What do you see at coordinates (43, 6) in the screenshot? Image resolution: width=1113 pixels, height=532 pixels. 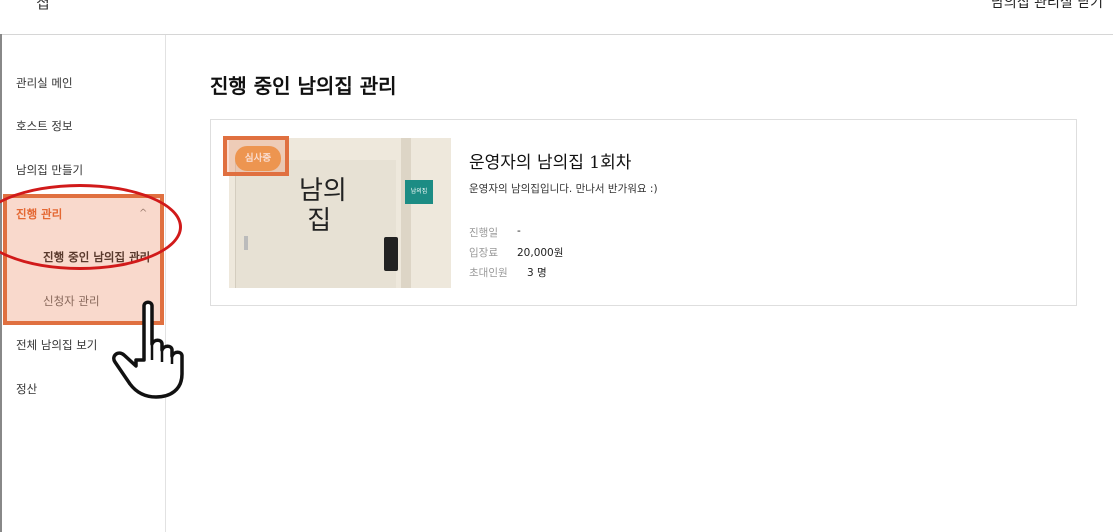 I see `logo: 집` at bounding box center [43, 6].